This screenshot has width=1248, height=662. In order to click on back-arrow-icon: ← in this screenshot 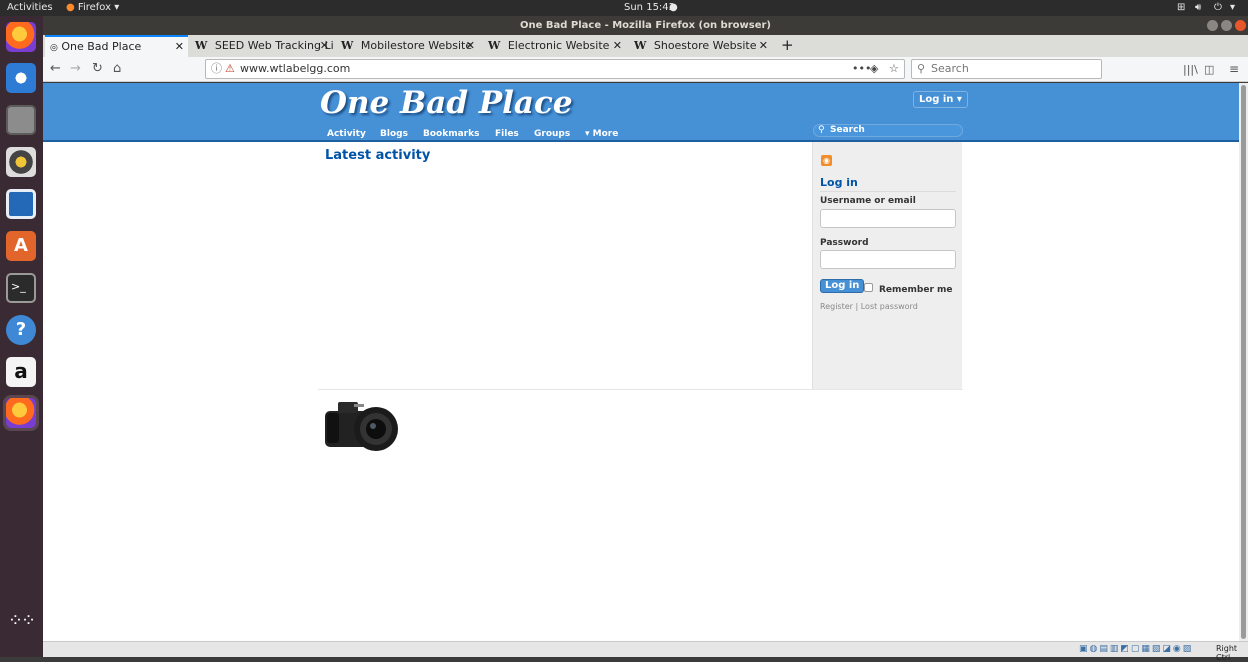, I will do `click(55, 68)`.